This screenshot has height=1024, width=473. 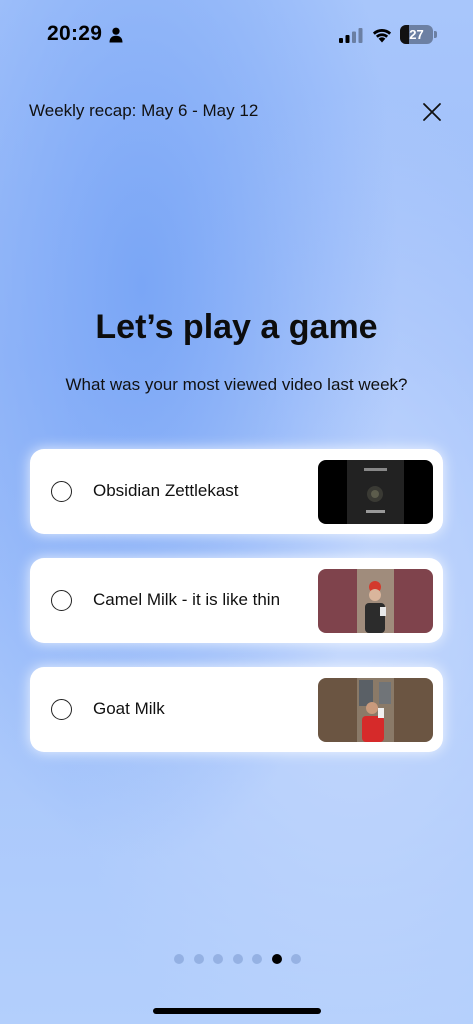 I want to click on answer-option-label: Camel Milk - it is like thin, so click(x=187, y=599).